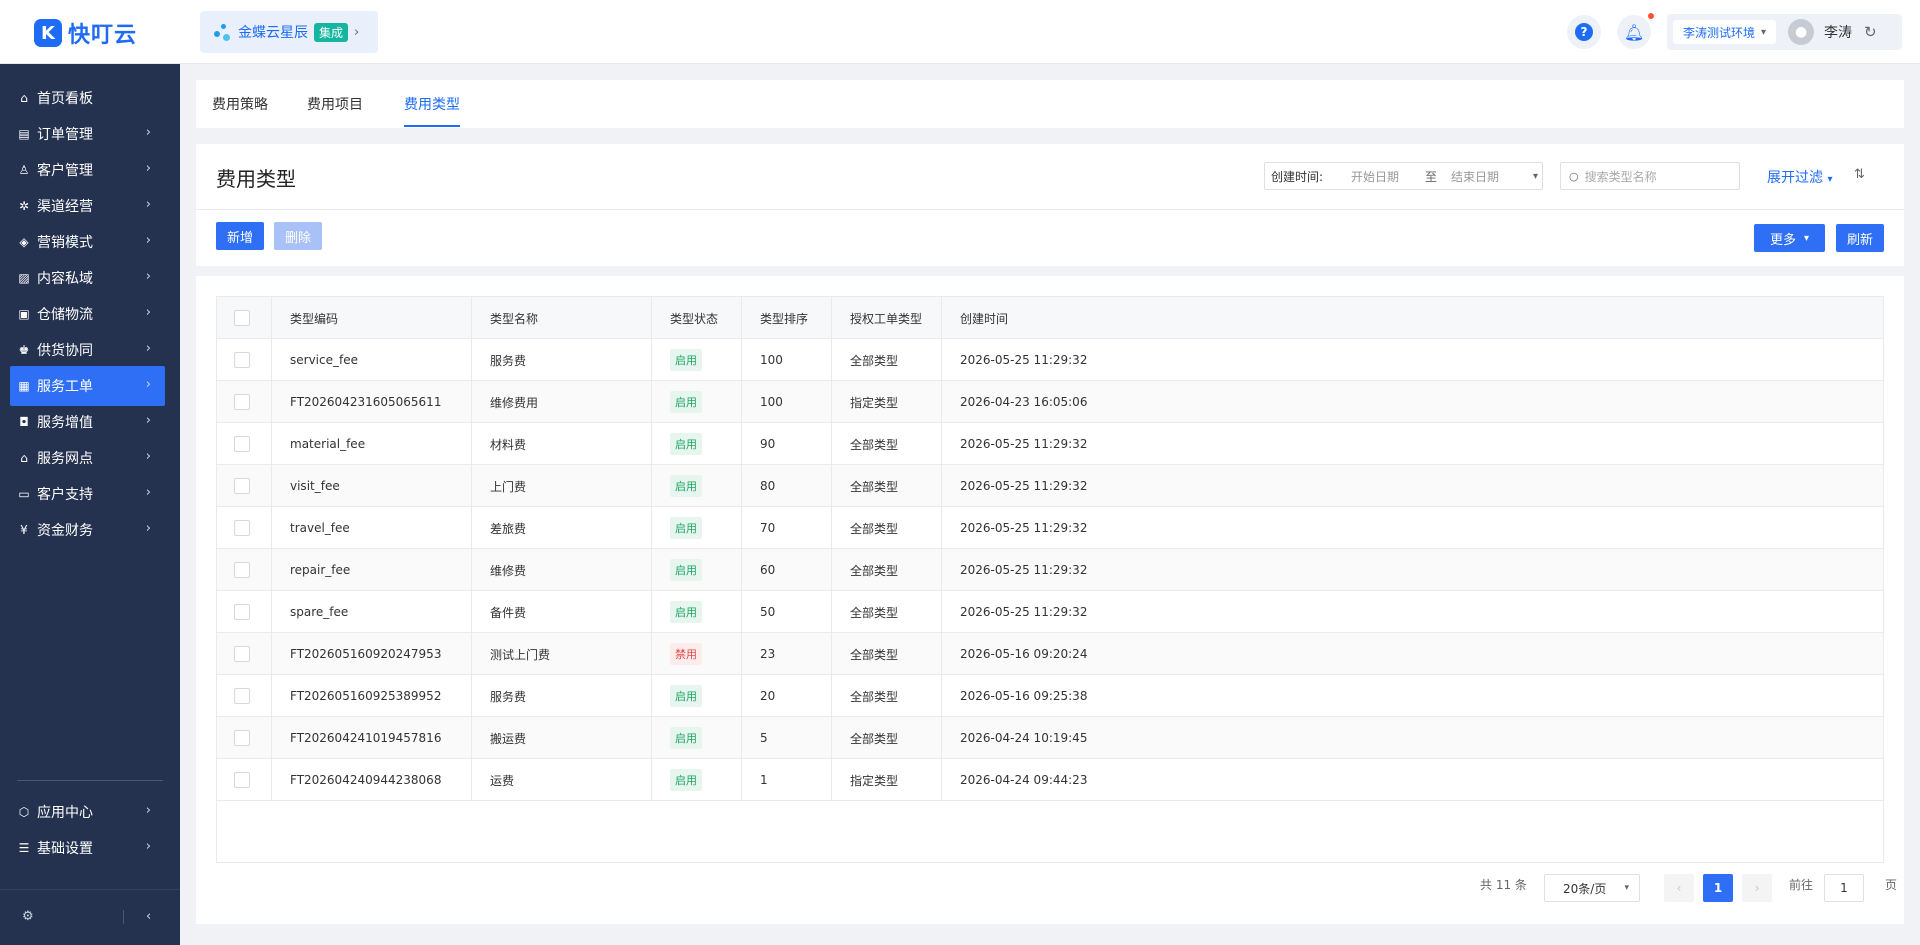  Describe the element at coordinates (1050, 486) in the screenshot. I see `table-row: visit_fee 上门费 启用 80 全部类型 2026-05-25 11:29:32` at that location.